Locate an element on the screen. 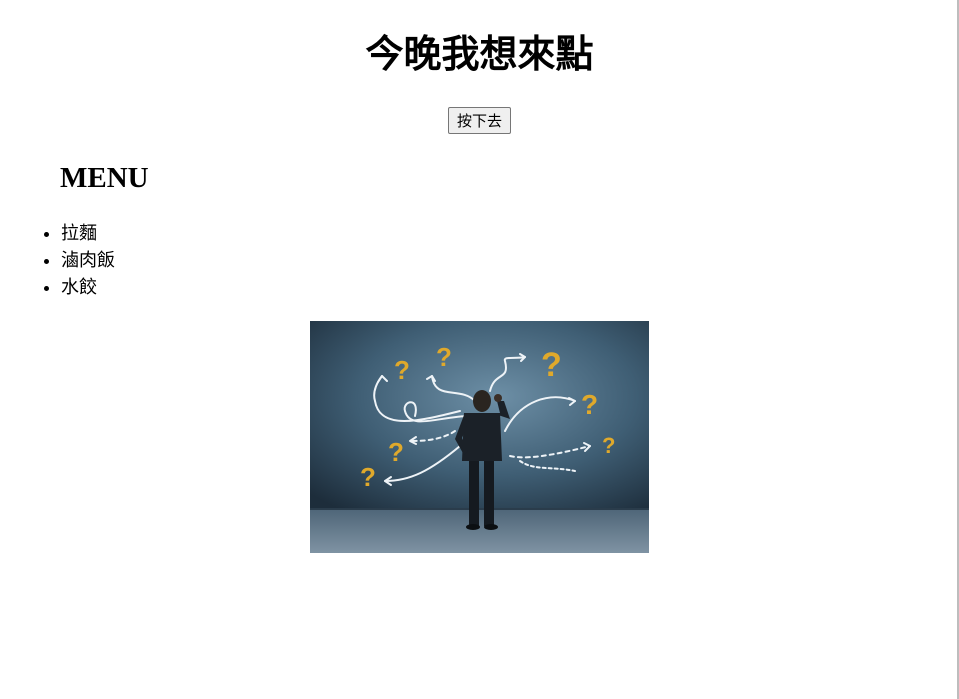  press-button: 按下去 is located at coordinates (479, 120).